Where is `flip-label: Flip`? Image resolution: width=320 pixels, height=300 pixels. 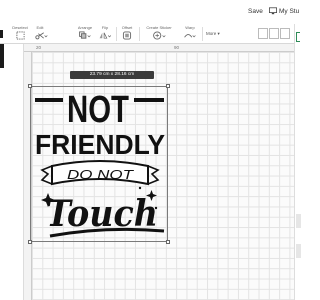 flip-label: Flip is located at coordinates (105, 27).